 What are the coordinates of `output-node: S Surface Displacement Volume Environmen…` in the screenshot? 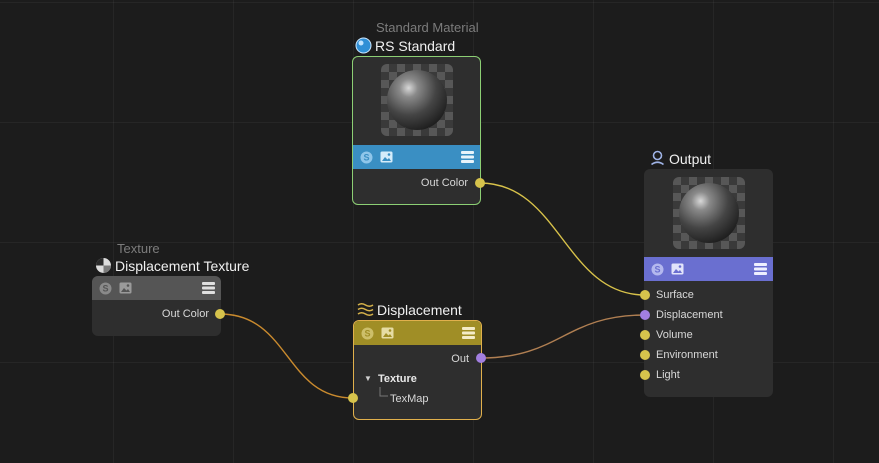 It's located at (708, 283).